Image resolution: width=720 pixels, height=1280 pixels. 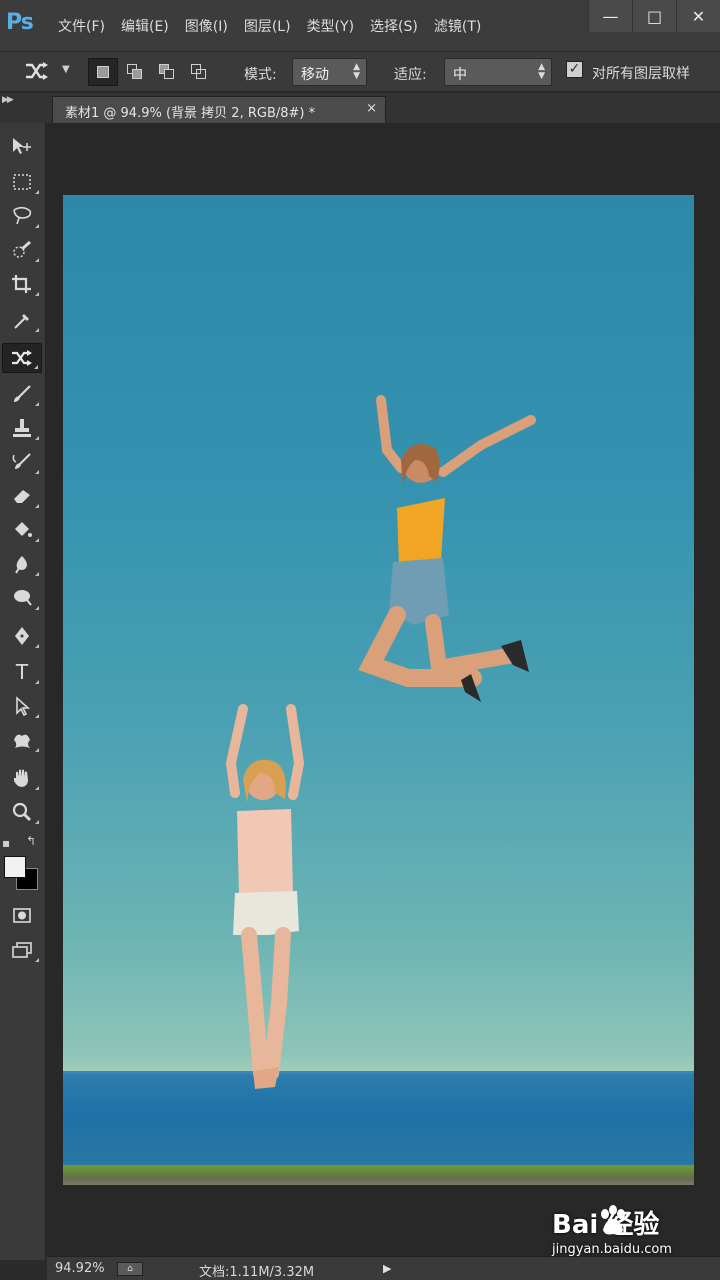 I want to click on mode-label: 模式:, so click(x=260, y=75).